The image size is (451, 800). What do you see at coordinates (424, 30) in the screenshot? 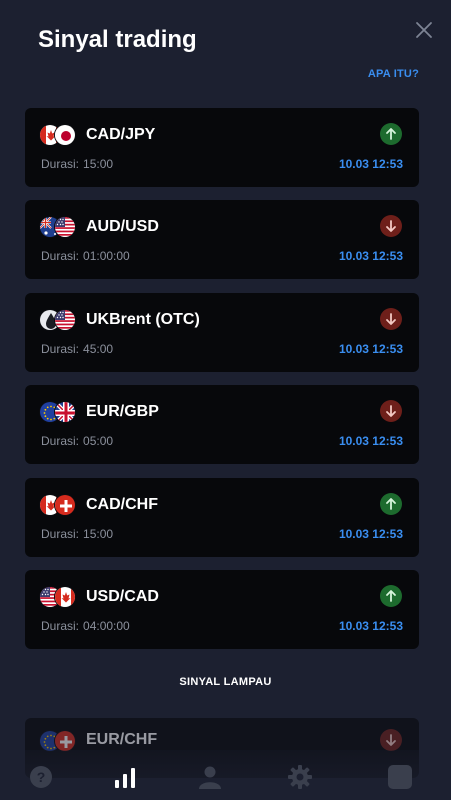
I see `close-icon` at bounding box center [424, 30].